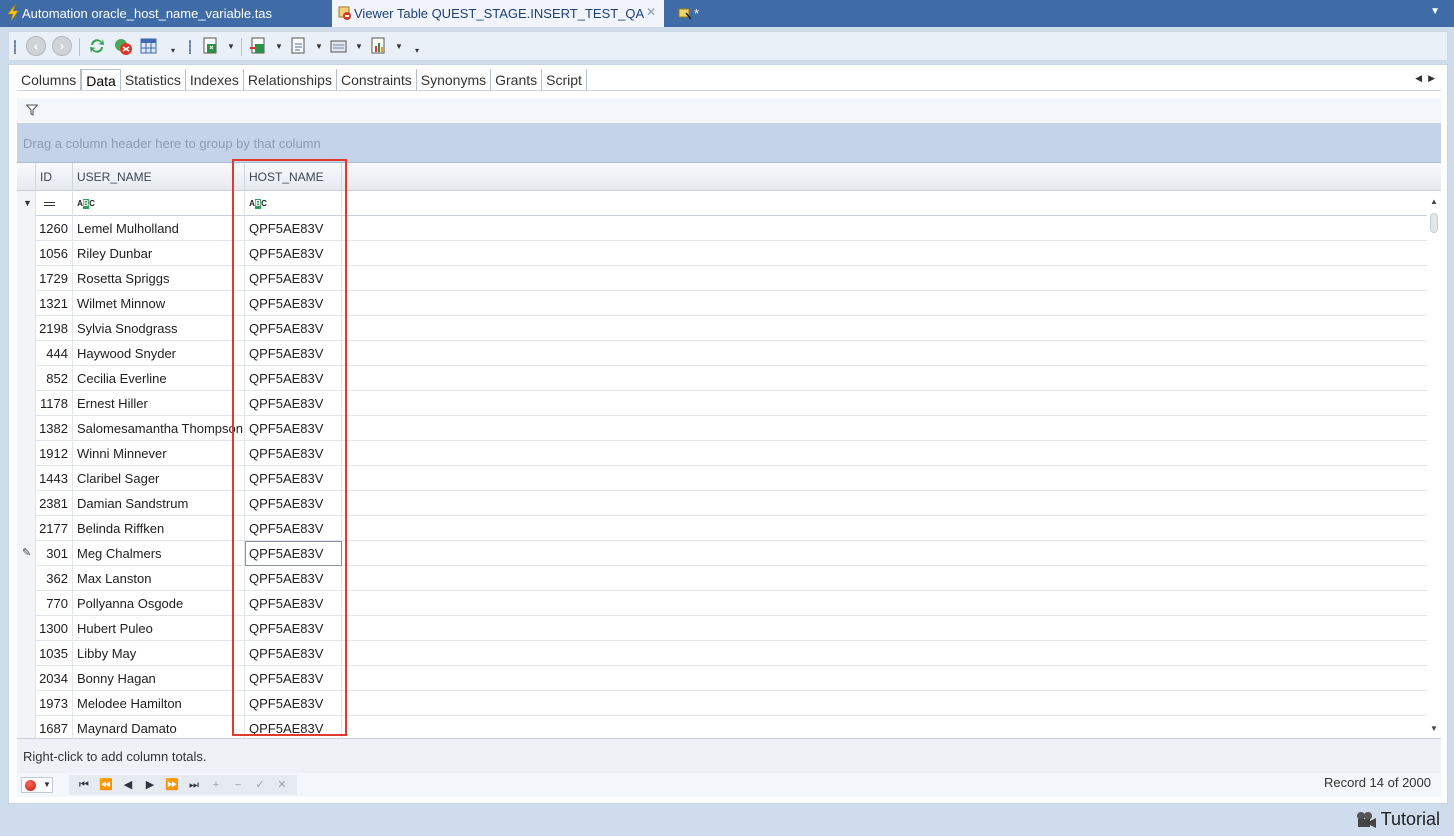 The height and width of the screenshot is (836, 1454). What do you see at coordinates (1431, 78) in the screenshot?
I see `scroll-right-icon: ▶` at bounding box center [1431, 78].